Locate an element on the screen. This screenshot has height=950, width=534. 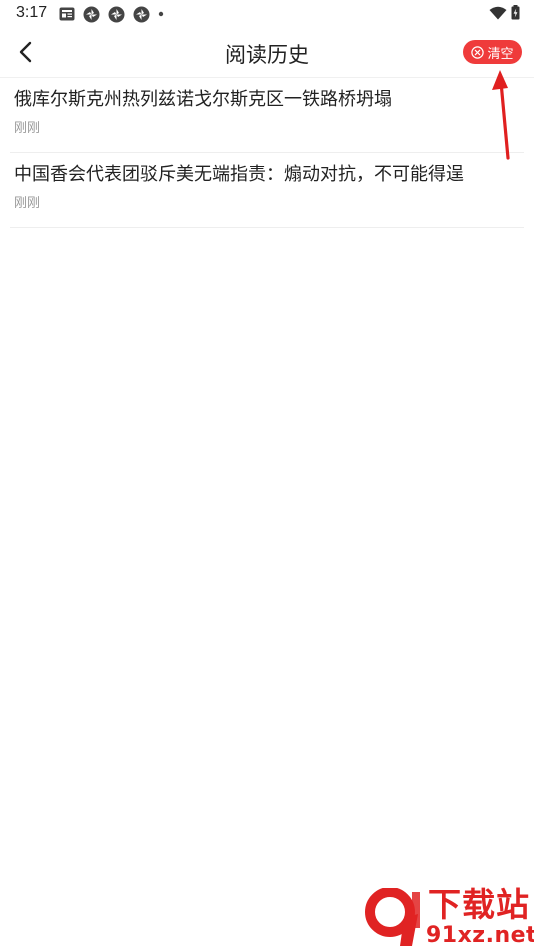
history-item: 俄库尔斯克州热列兹诺戈尔斯克区一铁路桥坍塌 刚刚 is located at coordinates (267, 115).